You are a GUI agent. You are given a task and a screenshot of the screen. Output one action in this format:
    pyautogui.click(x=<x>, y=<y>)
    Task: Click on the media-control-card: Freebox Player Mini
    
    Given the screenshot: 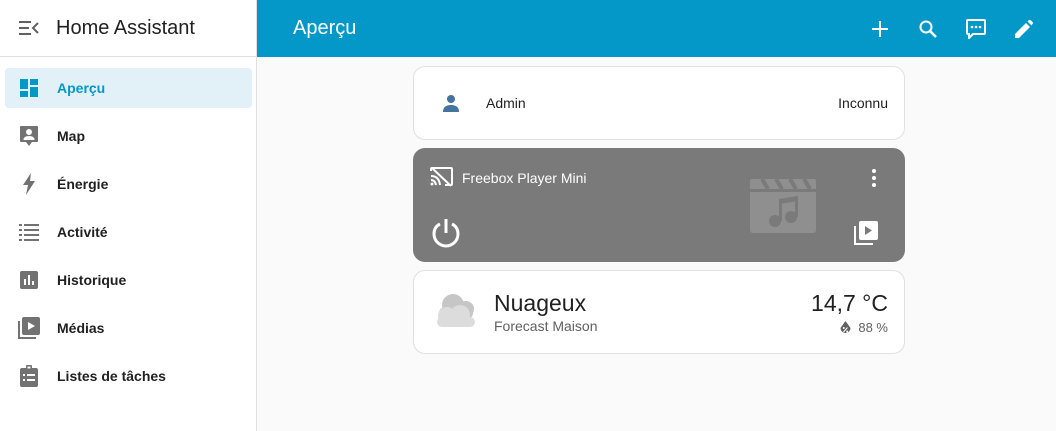 What is the action you would take?
    pyautogui.click(x=659, y=205)
    